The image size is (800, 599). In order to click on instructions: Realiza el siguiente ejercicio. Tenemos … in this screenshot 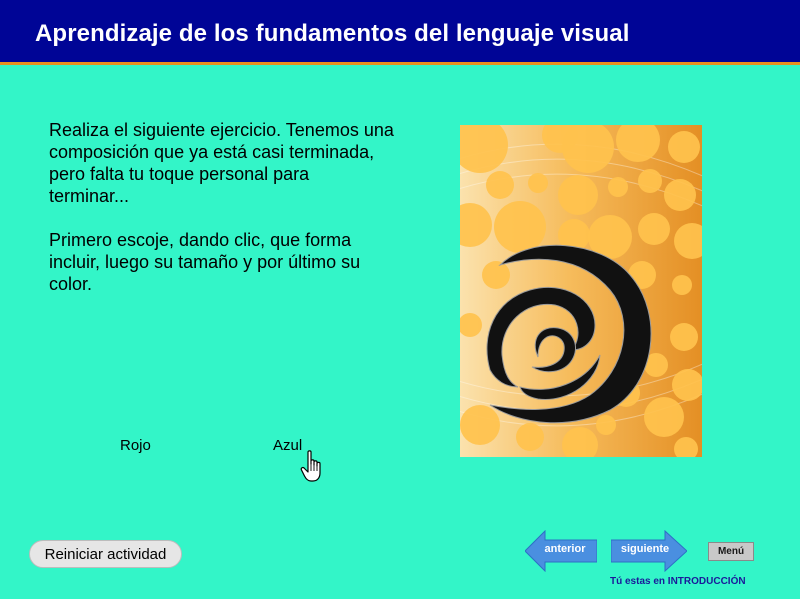, I will do `click(221, 218)`.